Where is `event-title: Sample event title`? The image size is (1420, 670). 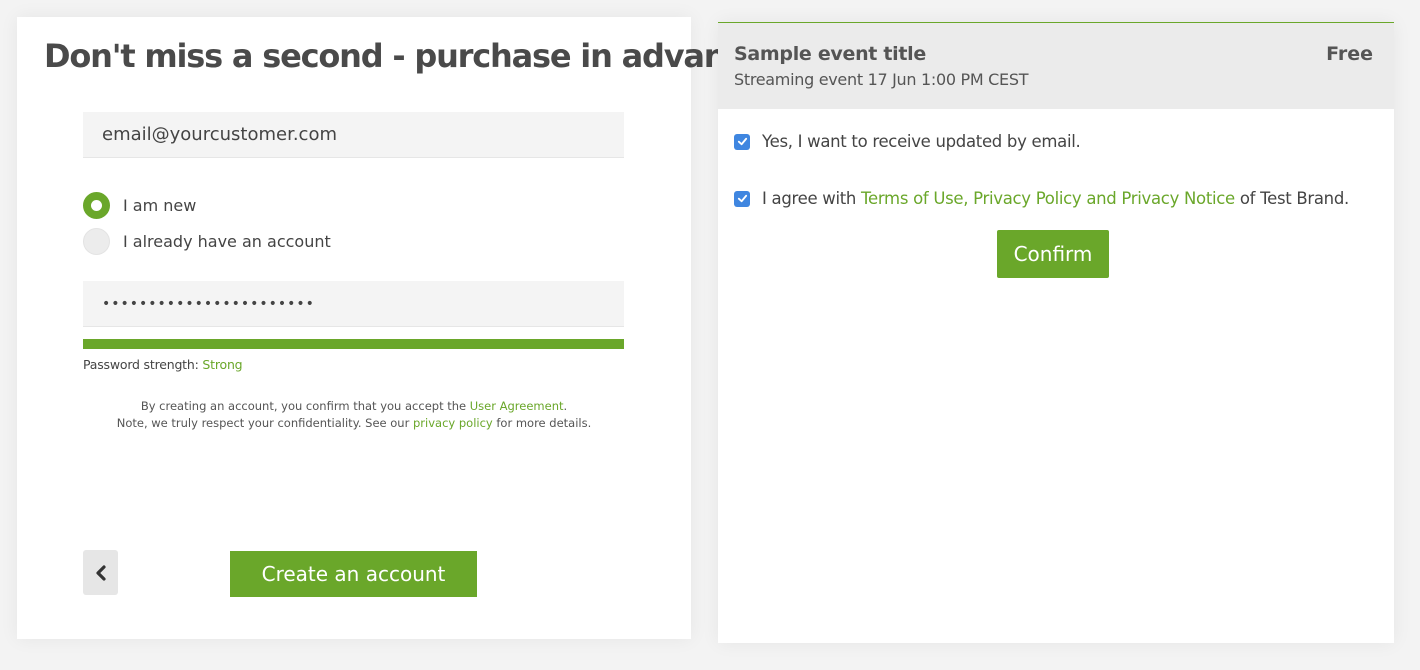 event-title: Sample event title is located at coordinates (830, 54).